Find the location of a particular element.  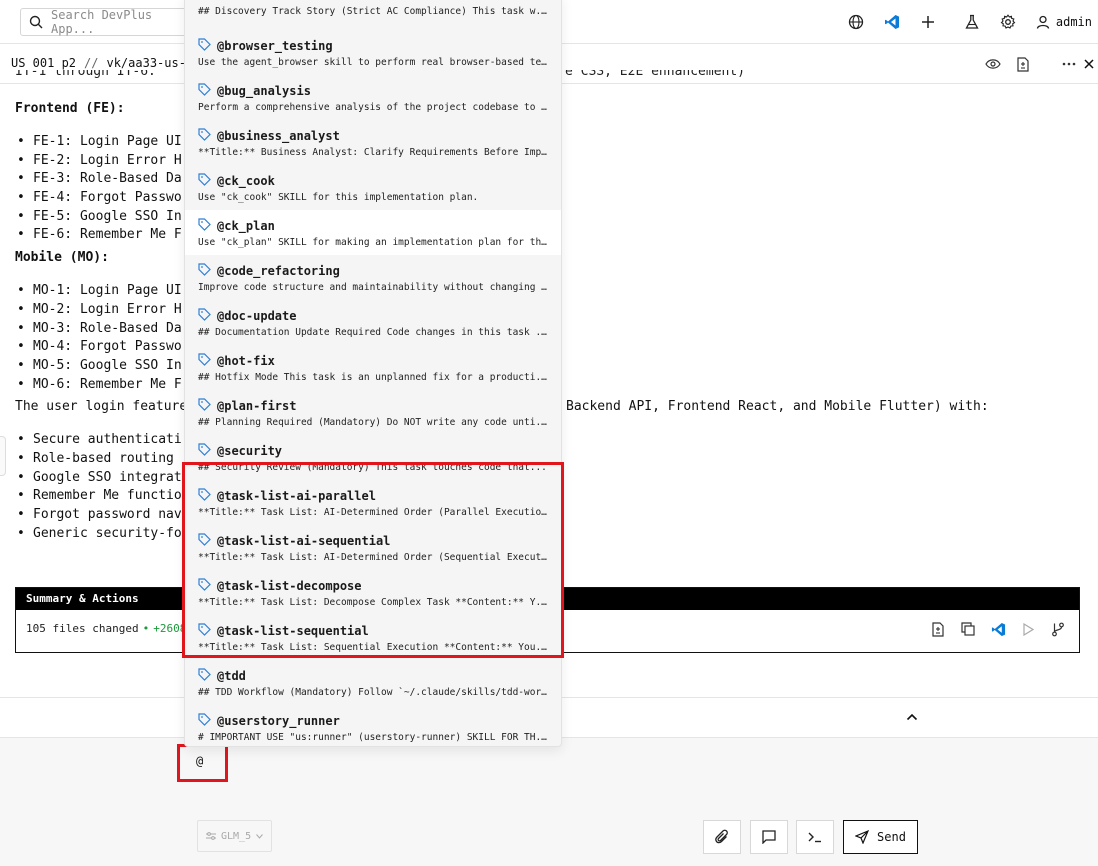

chevron-up-icon is located at coordinates (912, 719).